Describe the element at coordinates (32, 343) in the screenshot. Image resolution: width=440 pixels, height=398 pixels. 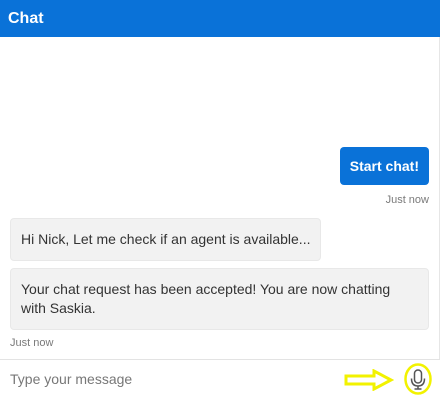
I see `incoming-timestamp: Just now` at that location.